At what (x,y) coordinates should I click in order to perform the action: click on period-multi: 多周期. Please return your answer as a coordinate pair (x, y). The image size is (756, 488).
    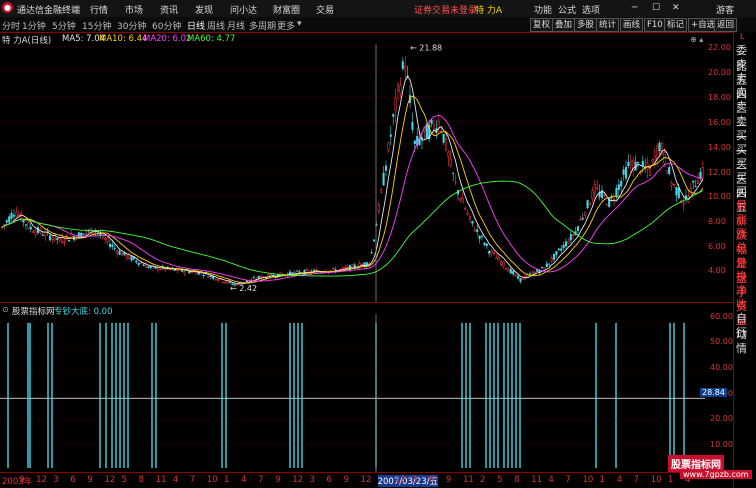
    Looking at the image, I should click on (262, 25).